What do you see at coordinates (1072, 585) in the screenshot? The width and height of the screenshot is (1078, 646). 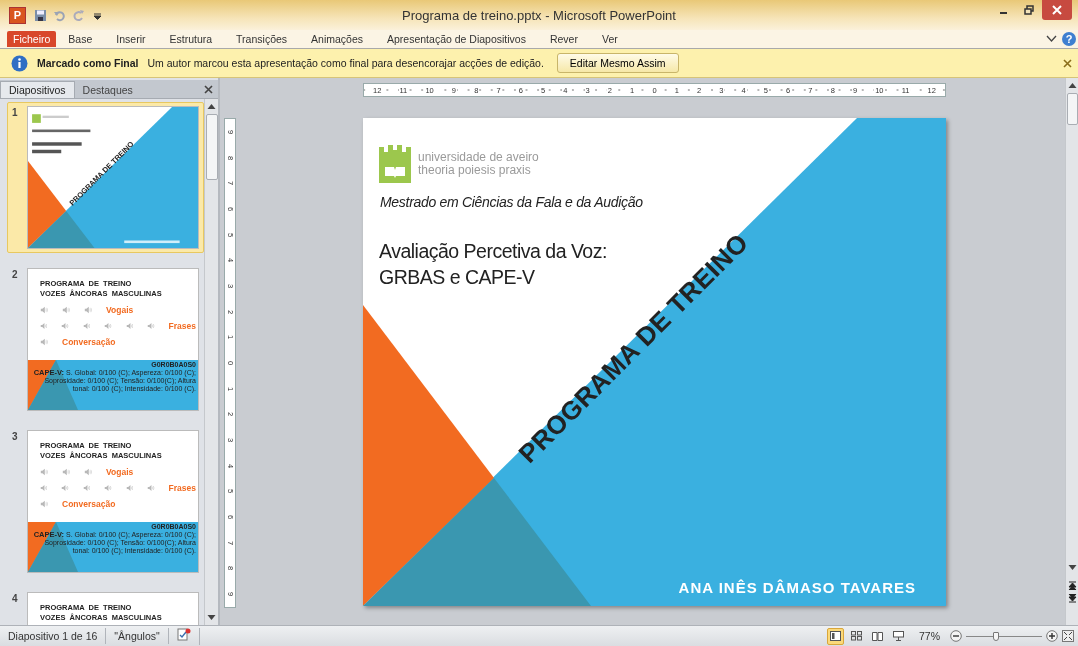 I see `previous-slide-icon` at bounding box center [1072, 585].